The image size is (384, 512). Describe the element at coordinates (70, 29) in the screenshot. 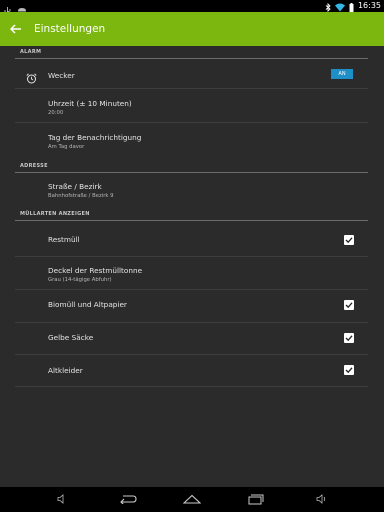

I see `page-title: Einstellungen` at that location.